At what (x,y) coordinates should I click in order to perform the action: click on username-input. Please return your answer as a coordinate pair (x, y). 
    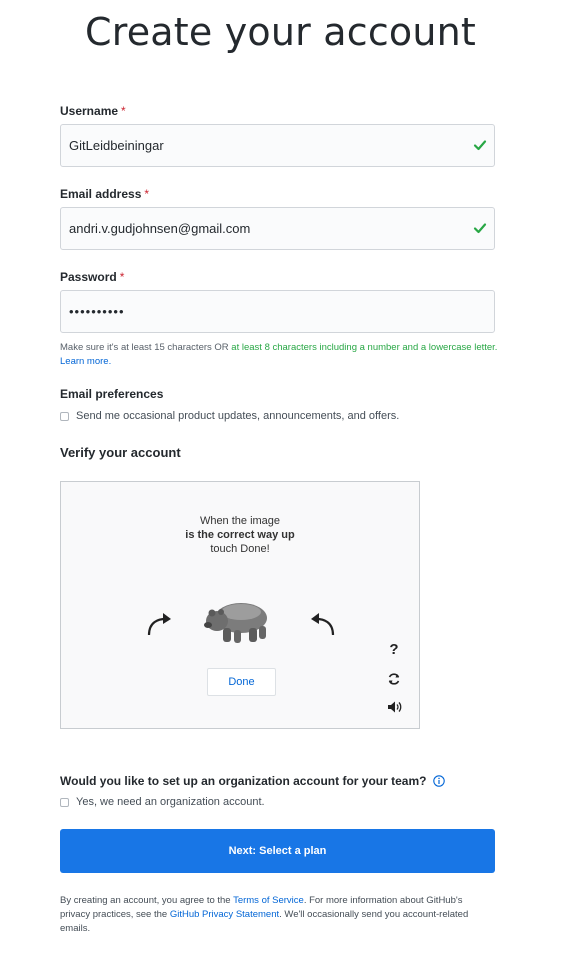
    Looking at the image, I should click on (277, 145).